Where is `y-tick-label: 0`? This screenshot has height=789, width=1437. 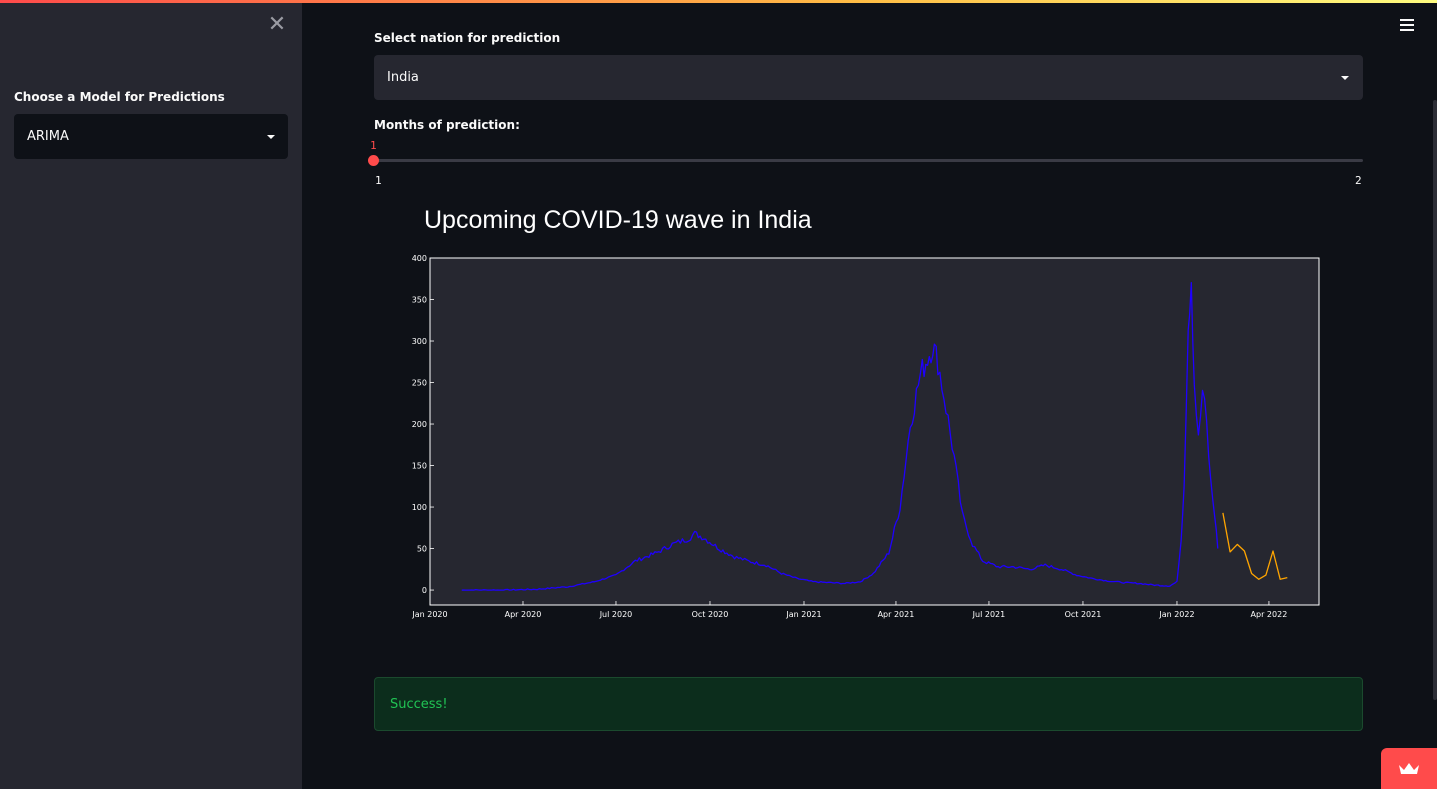 y-tick-label: 0 is located at coordinates (424, 590).